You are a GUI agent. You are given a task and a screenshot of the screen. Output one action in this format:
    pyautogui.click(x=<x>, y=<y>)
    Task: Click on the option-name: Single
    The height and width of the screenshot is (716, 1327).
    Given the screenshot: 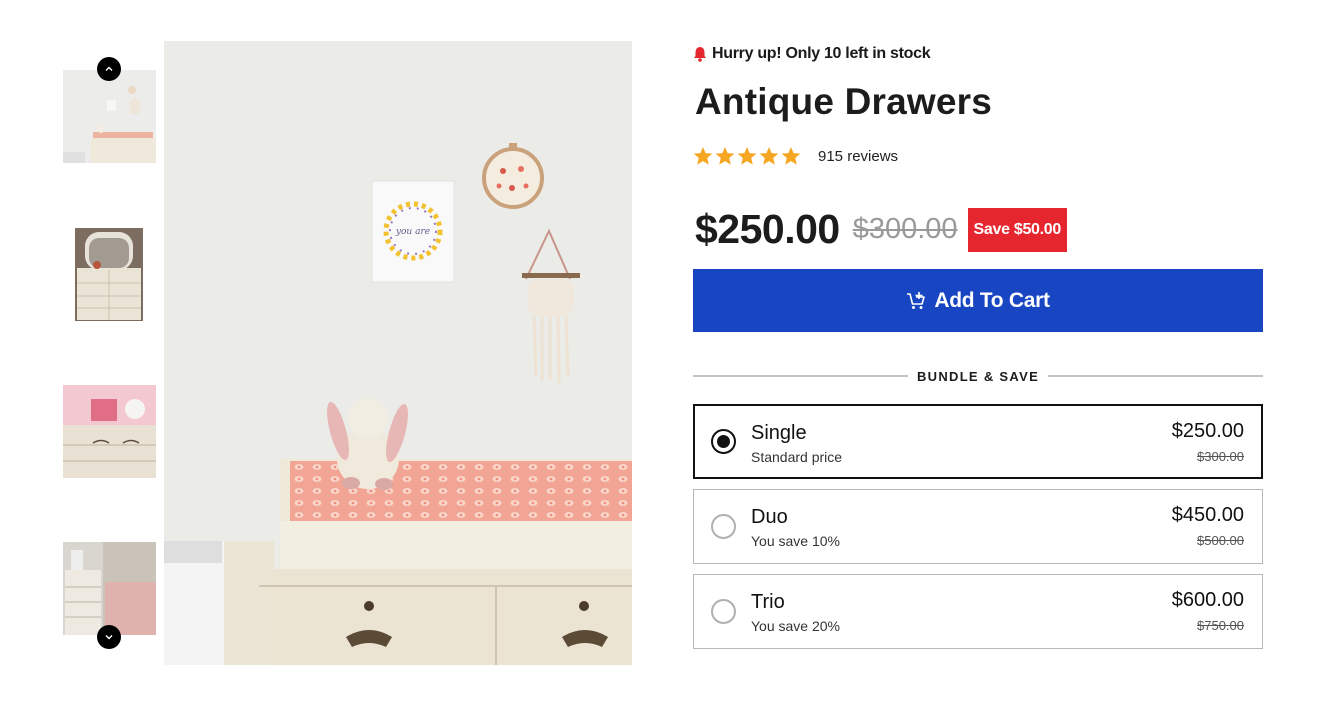 What is the action you would take?
    pyautogui.click(x=779, y=433)
    